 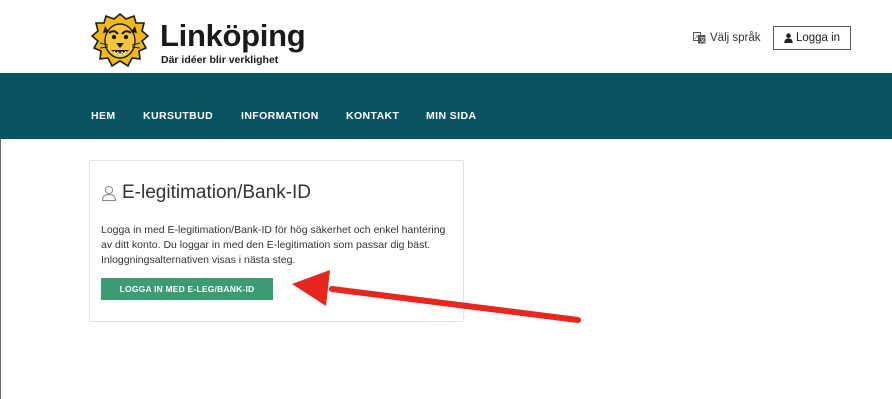 I want to click on brand-name: Linköping, so click(x=233, y=35).